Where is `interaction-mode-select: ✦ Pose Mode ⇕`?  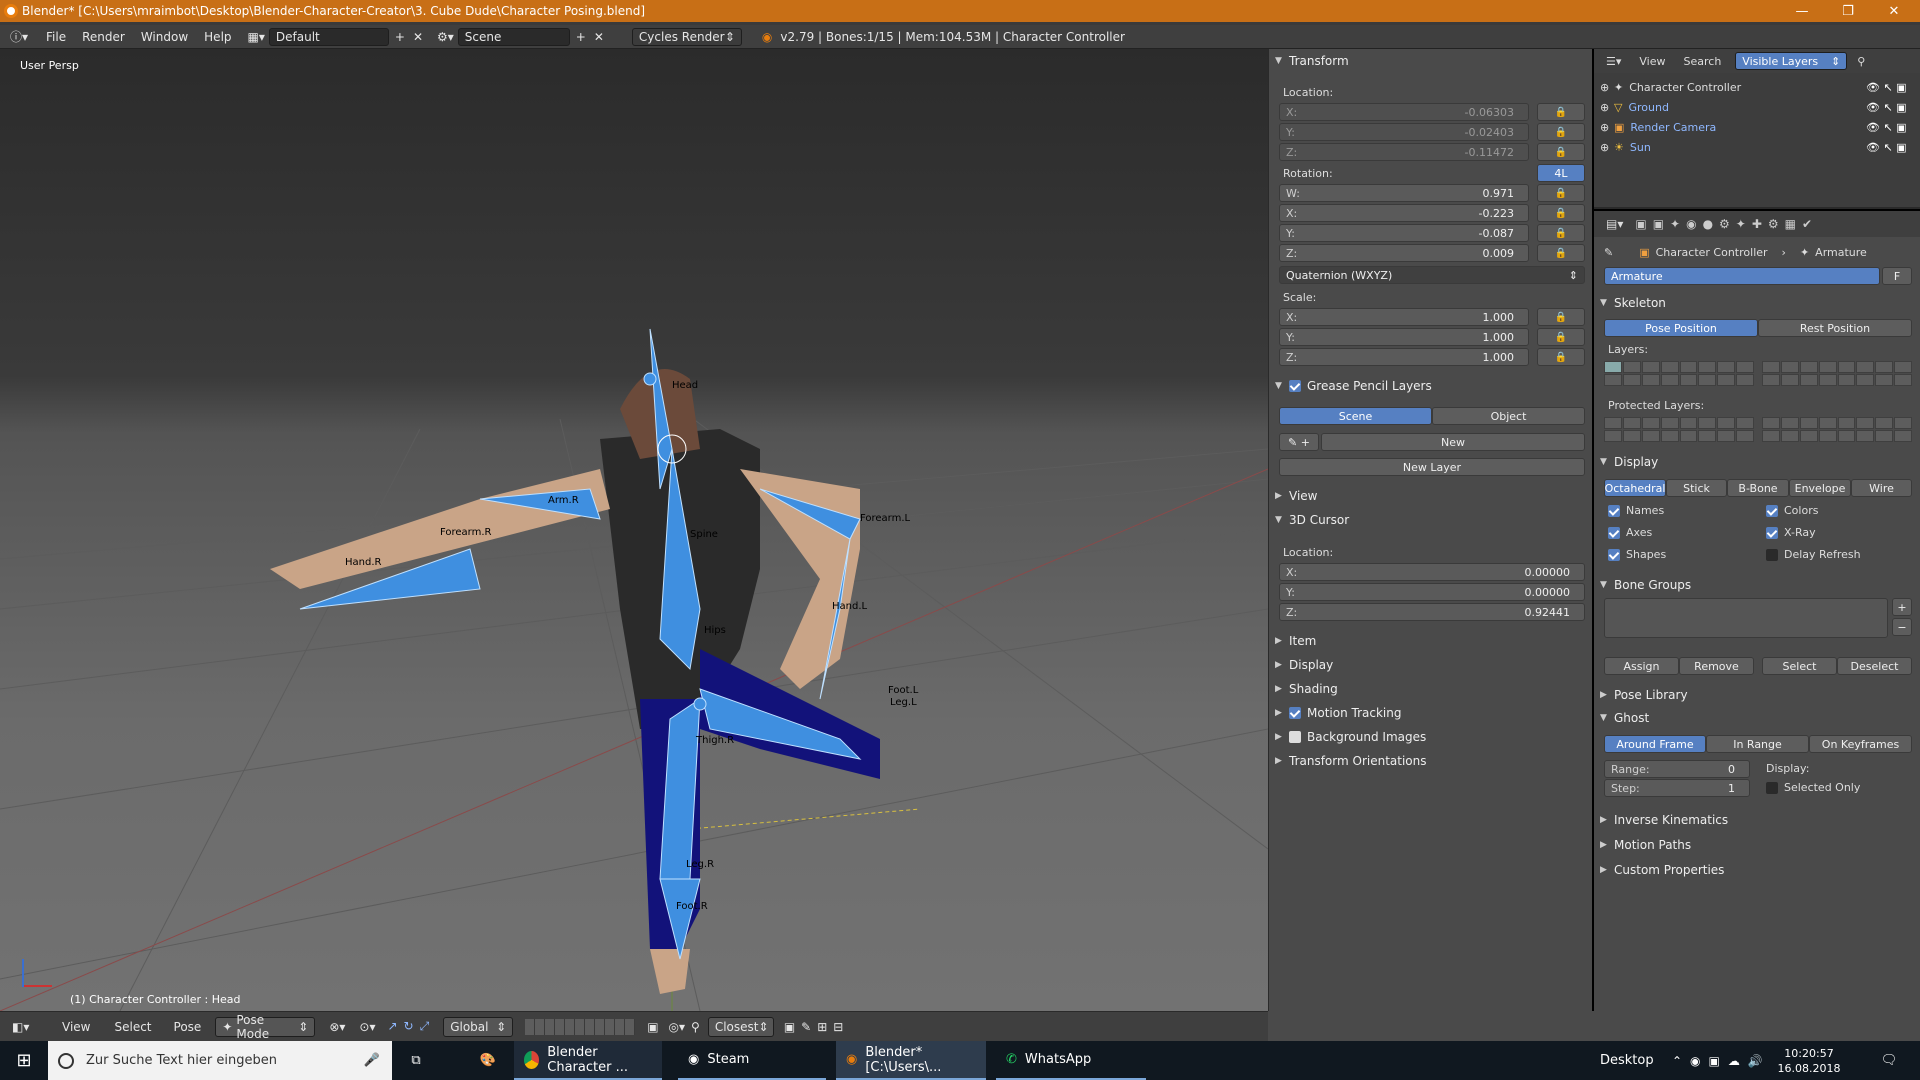
interaction-mode-select: ✦ Pose Mode ⇕ is located at coordinates (265, 1027).